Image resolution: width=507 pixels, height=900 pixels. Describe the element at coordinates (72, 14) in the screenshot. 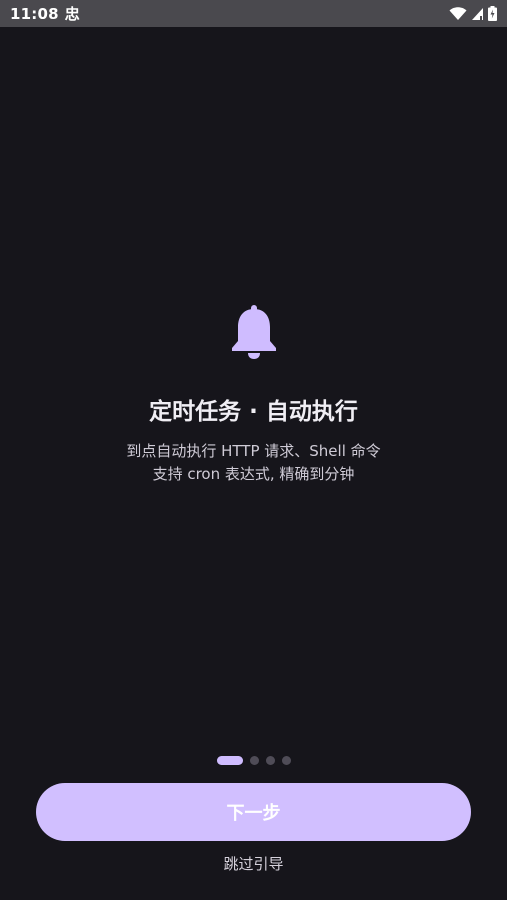

I see `app-notification-icon: 忠` at that location.